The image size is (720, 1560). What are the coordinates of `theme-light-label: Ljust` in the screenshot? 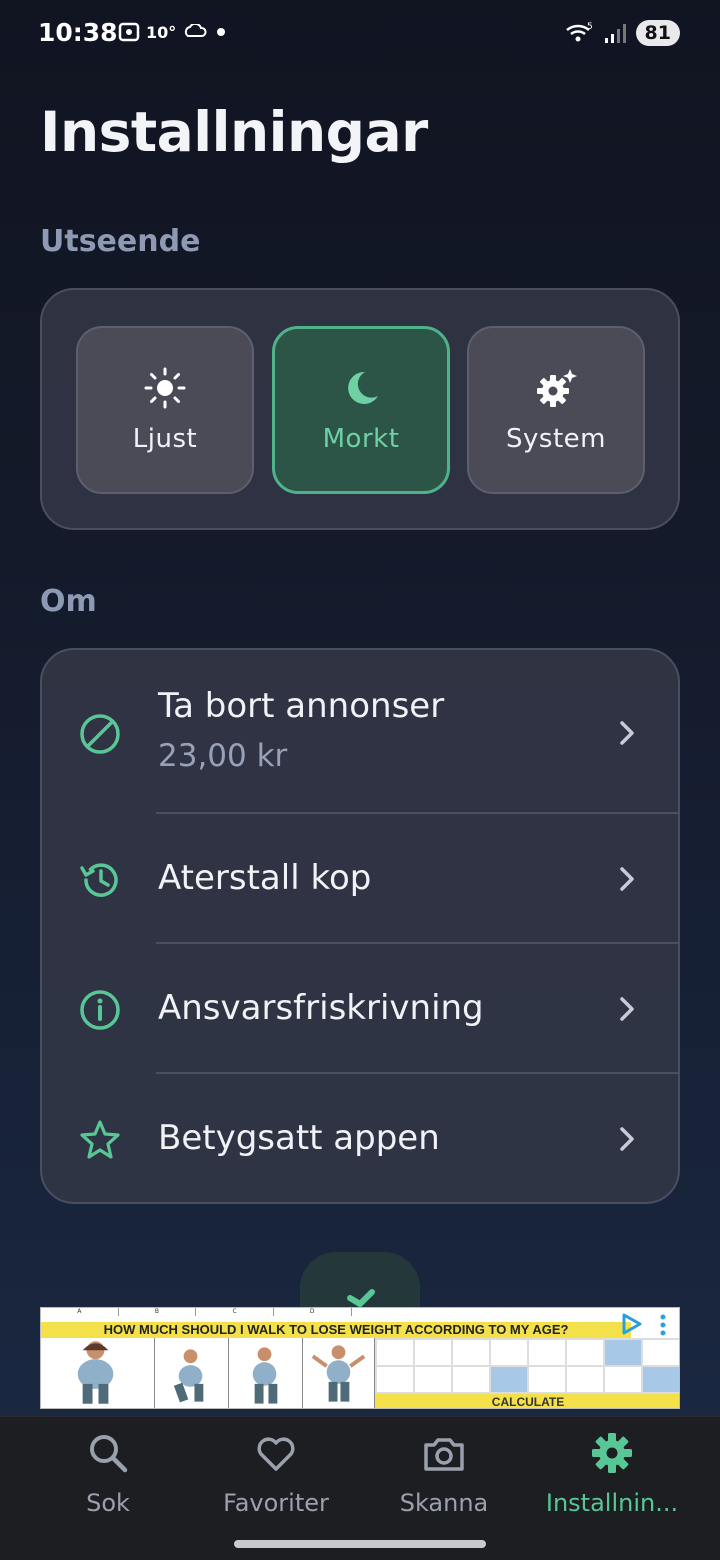 It's located at (165, 439).